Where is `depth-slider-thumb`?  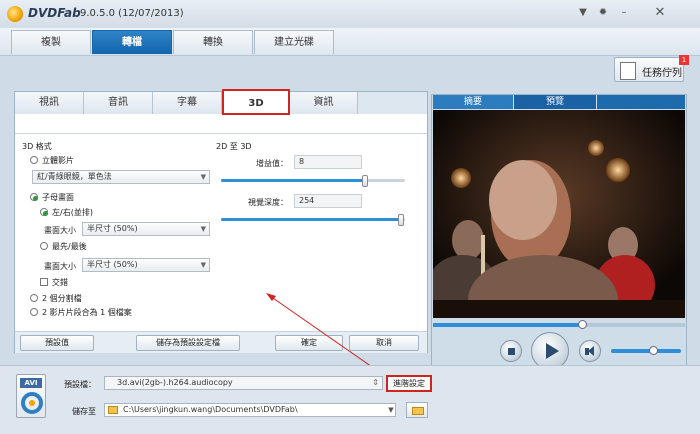 depth-slider-thumb is located at coordinates (401, 220).